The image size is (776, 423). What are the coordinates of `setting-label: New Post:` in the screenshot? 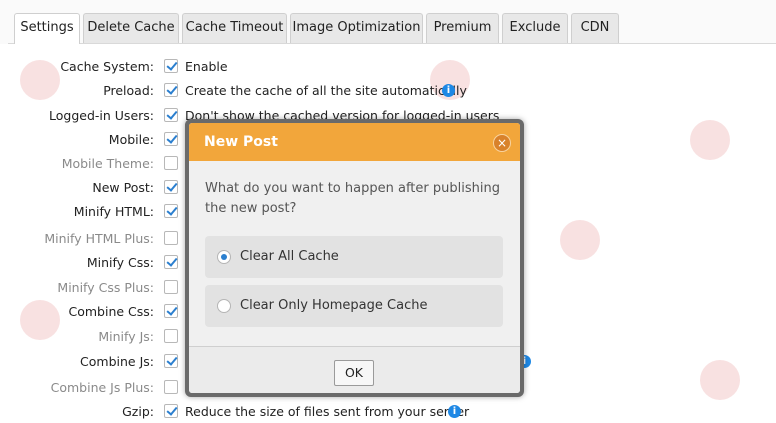 It's located at (123, 187).